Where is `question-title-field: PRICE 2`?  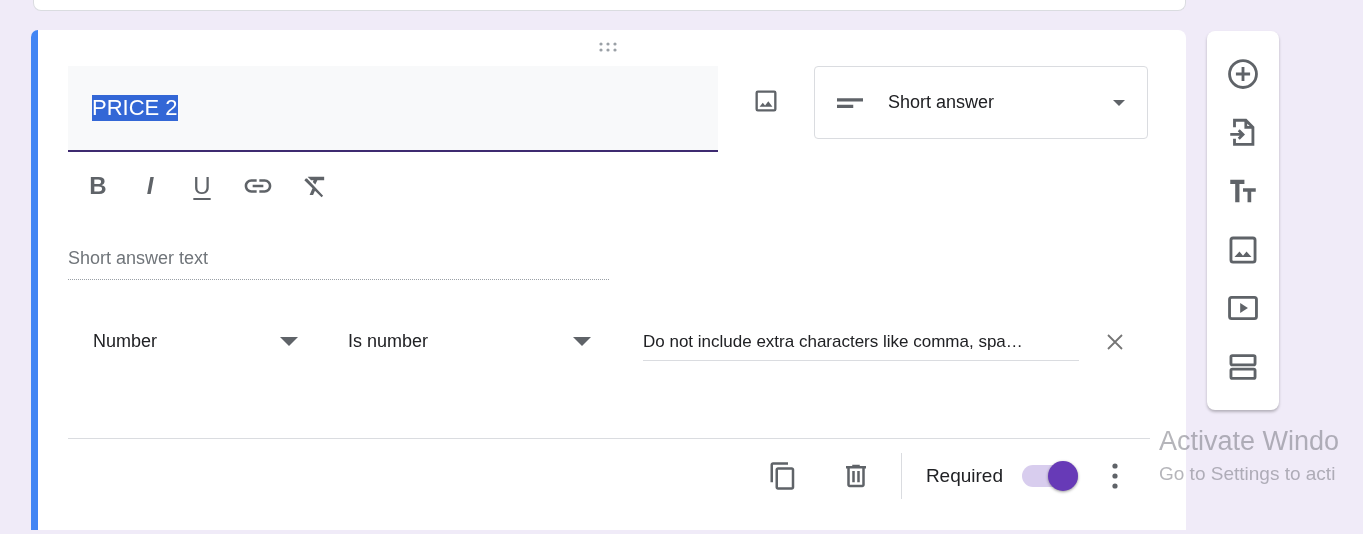 question-title-field: PRICE 2 is located at coordinates (393, 109).